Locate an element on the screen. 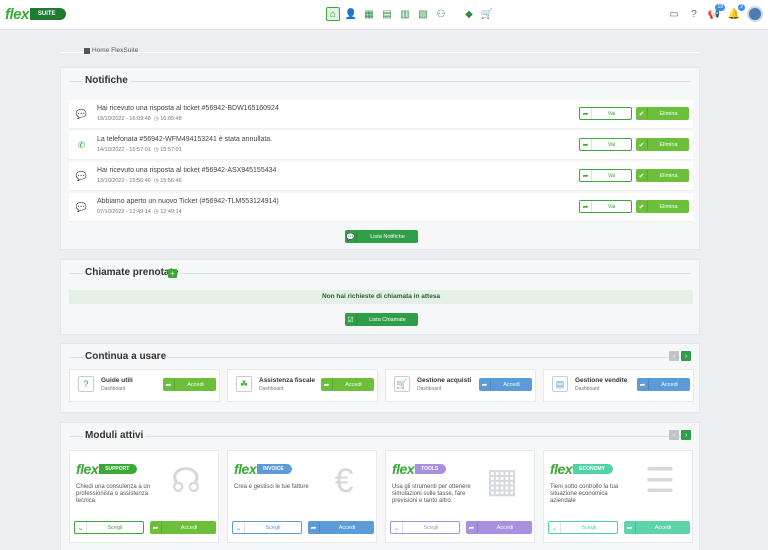  clover-icon: ☘ is located at coordinates (244, 384).